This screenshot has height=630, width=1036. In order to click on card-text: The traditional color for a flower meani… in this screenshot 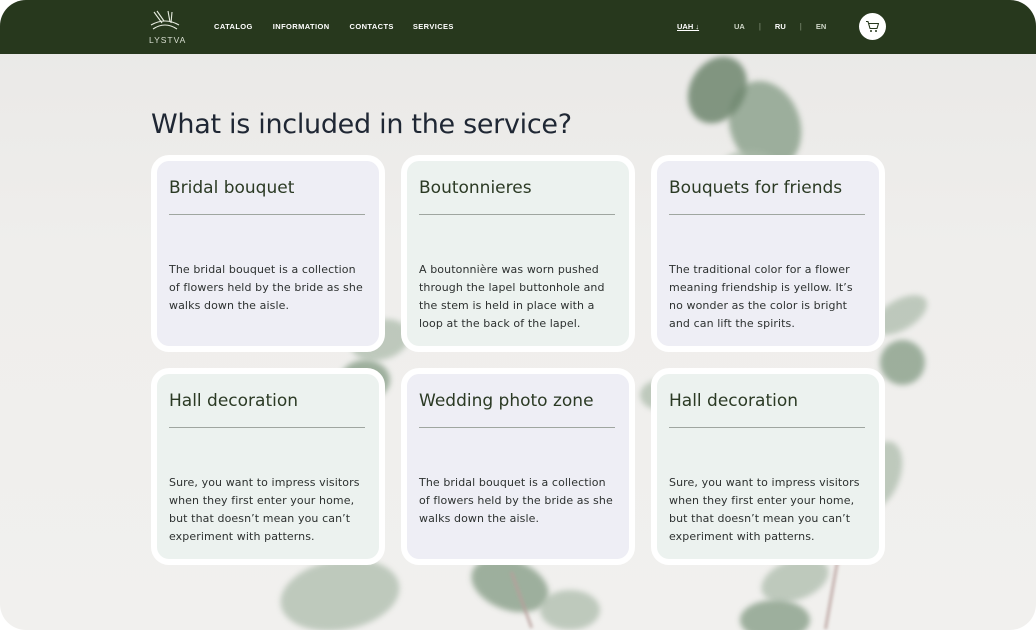, I will do `click(761, 296)`.